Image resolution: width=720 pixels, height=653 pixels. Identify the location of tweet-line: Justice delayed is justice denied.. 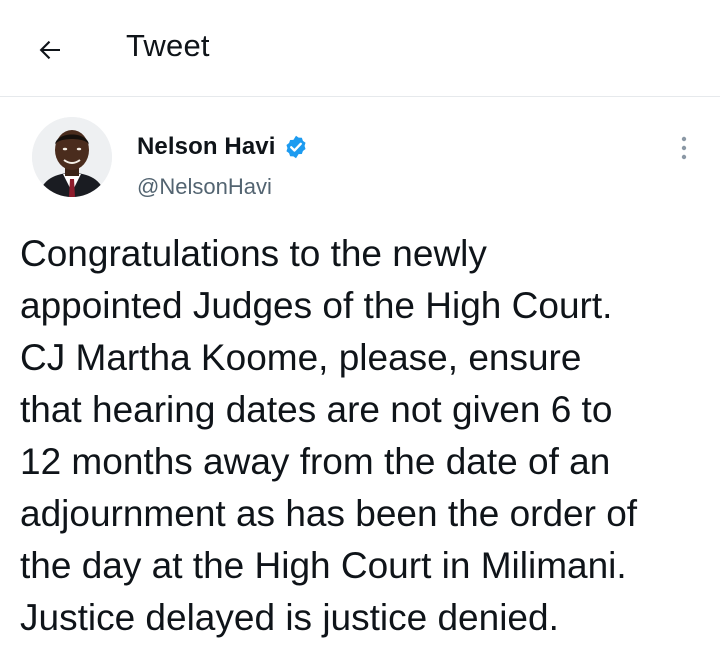
(289, 617).